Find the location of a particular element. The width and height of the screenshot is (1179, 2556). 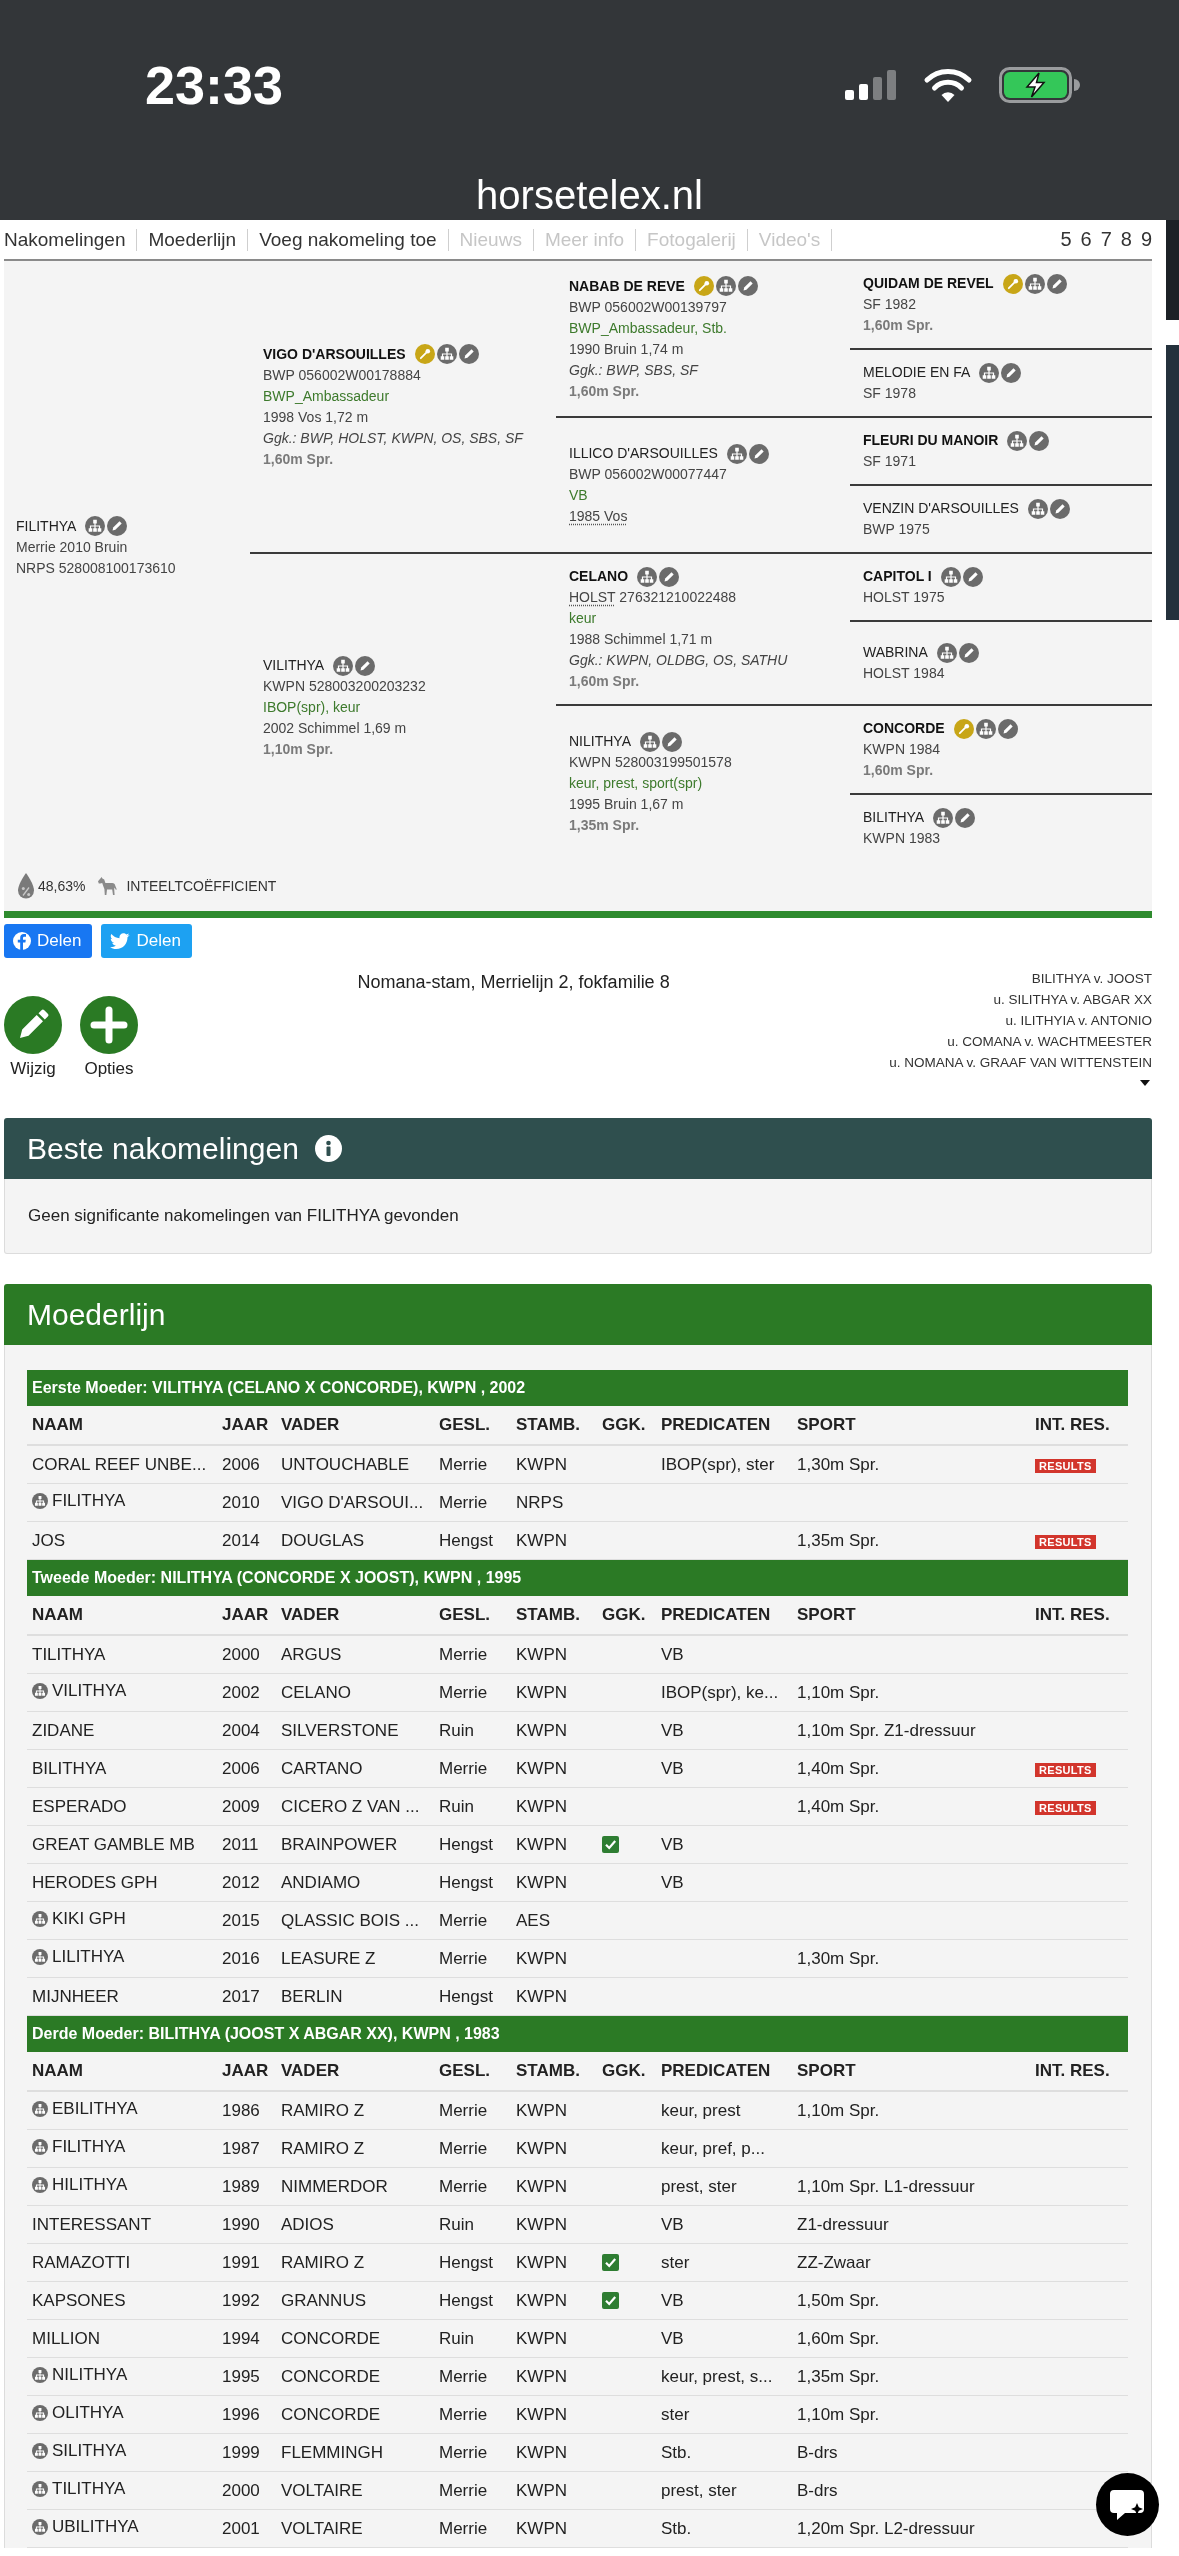

generation-link: 6 is located at coordinates (1086, 239).